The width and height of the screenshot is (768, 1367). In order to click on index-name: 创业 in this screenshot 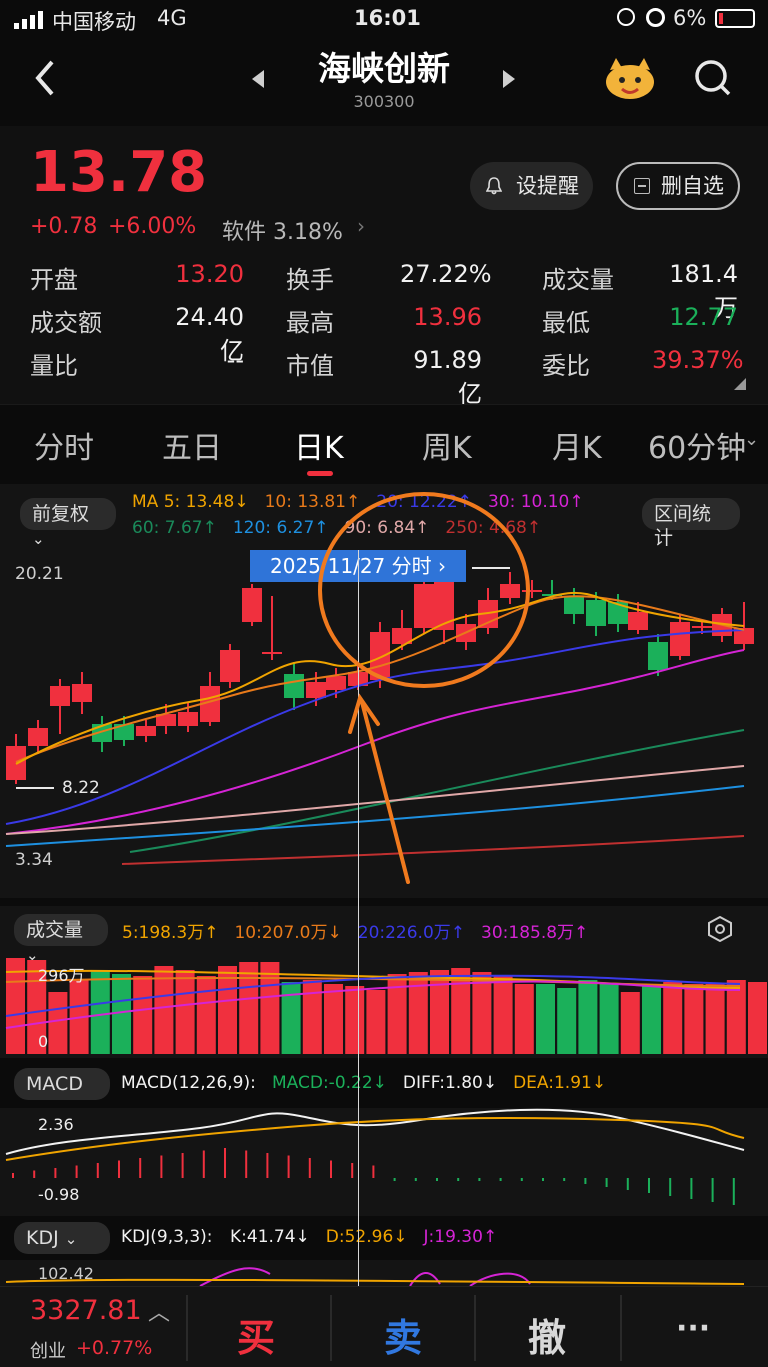, I will do `click(48, 1351)`.